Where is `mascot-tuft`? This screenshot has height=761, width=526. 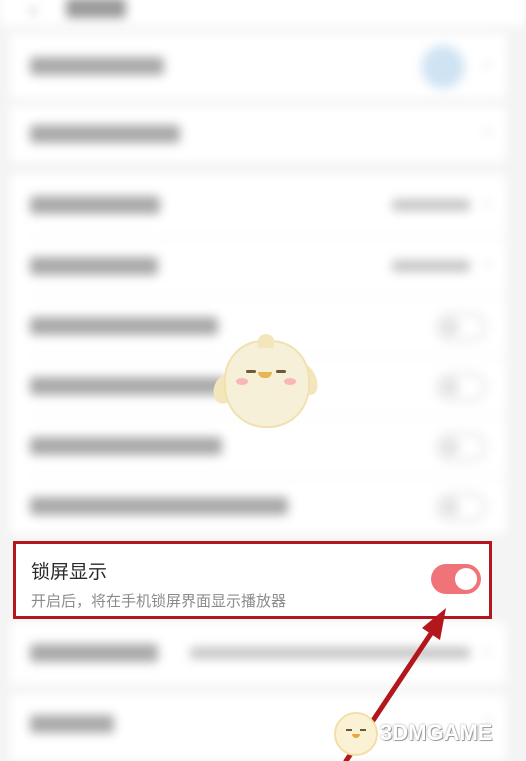
mascot-tuft is located at coordinates (266, 341).